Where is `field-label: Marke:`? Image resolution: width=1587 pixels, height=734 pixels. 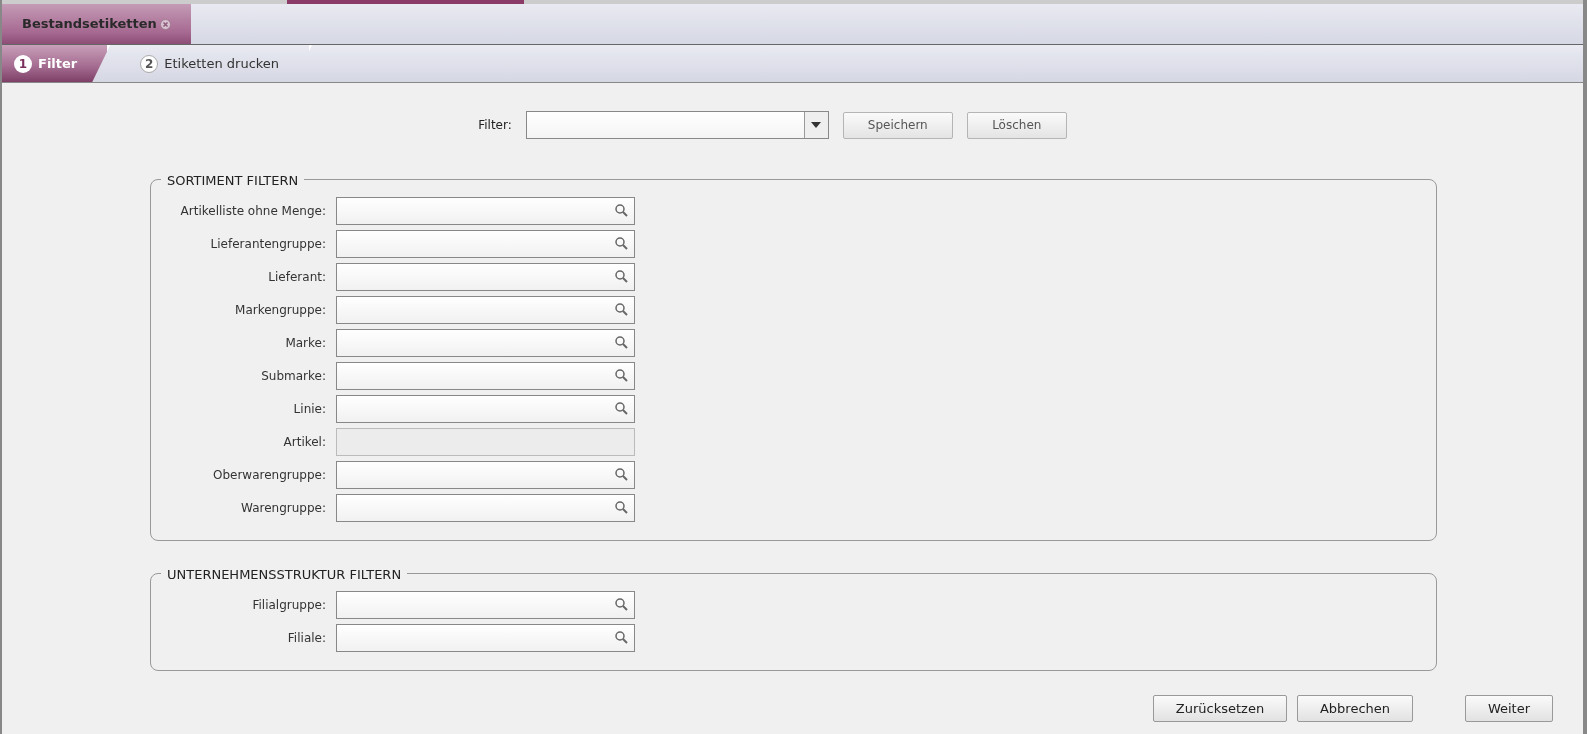
field-label: Marke: is located at coordinates (305, 343).